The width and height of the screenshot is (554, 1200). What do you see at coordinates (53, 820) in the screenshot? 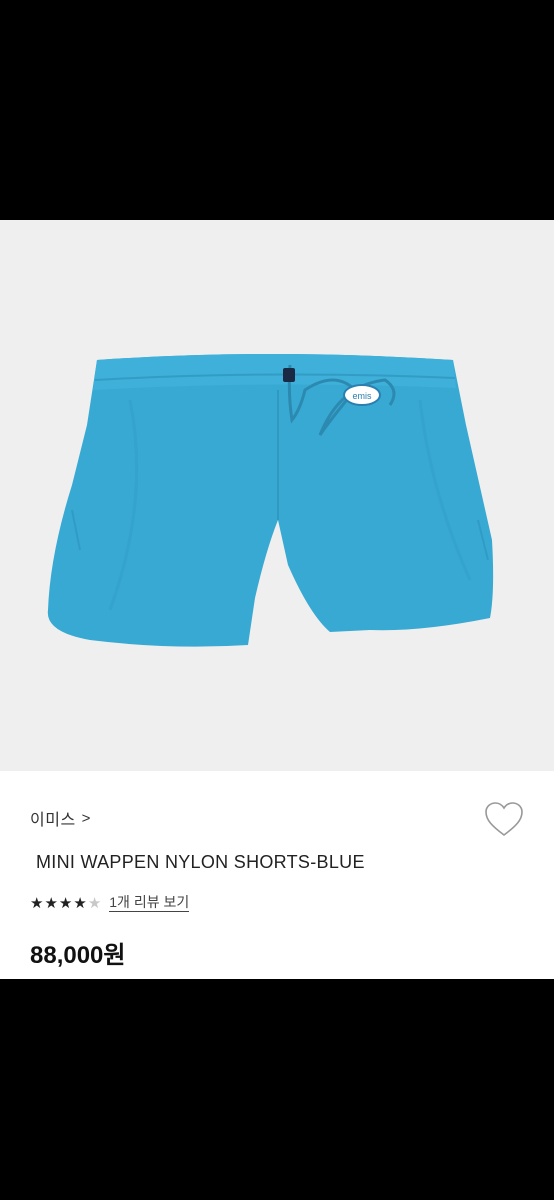
I see `brand-name: 이미스` at bounding box center [53, 820].